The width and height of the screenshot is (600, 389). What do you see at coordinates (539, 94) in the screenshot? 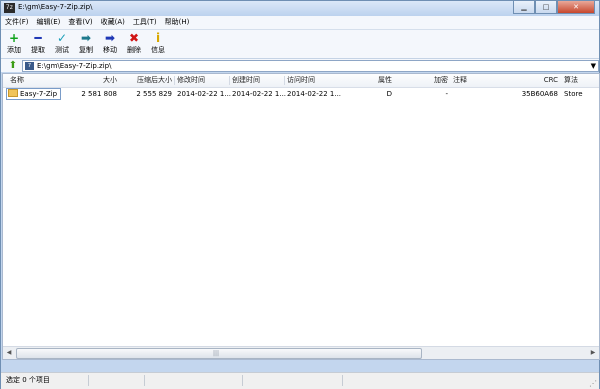
I see `crc-cell: 35B60A68` at bounding box center [539, 94].